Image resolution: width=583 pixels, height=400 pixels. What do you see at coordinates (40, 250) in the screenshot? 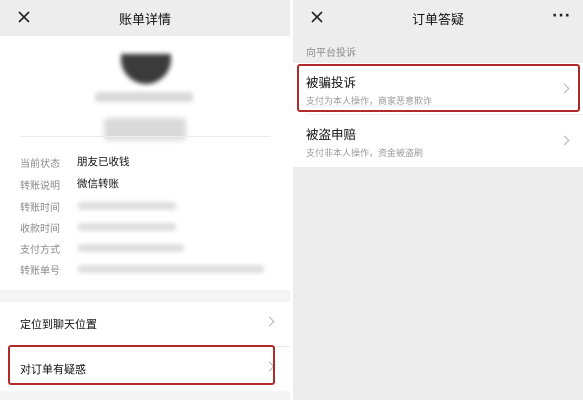
I see `detail-label: 支付方式` at bounding box center [40, 250].